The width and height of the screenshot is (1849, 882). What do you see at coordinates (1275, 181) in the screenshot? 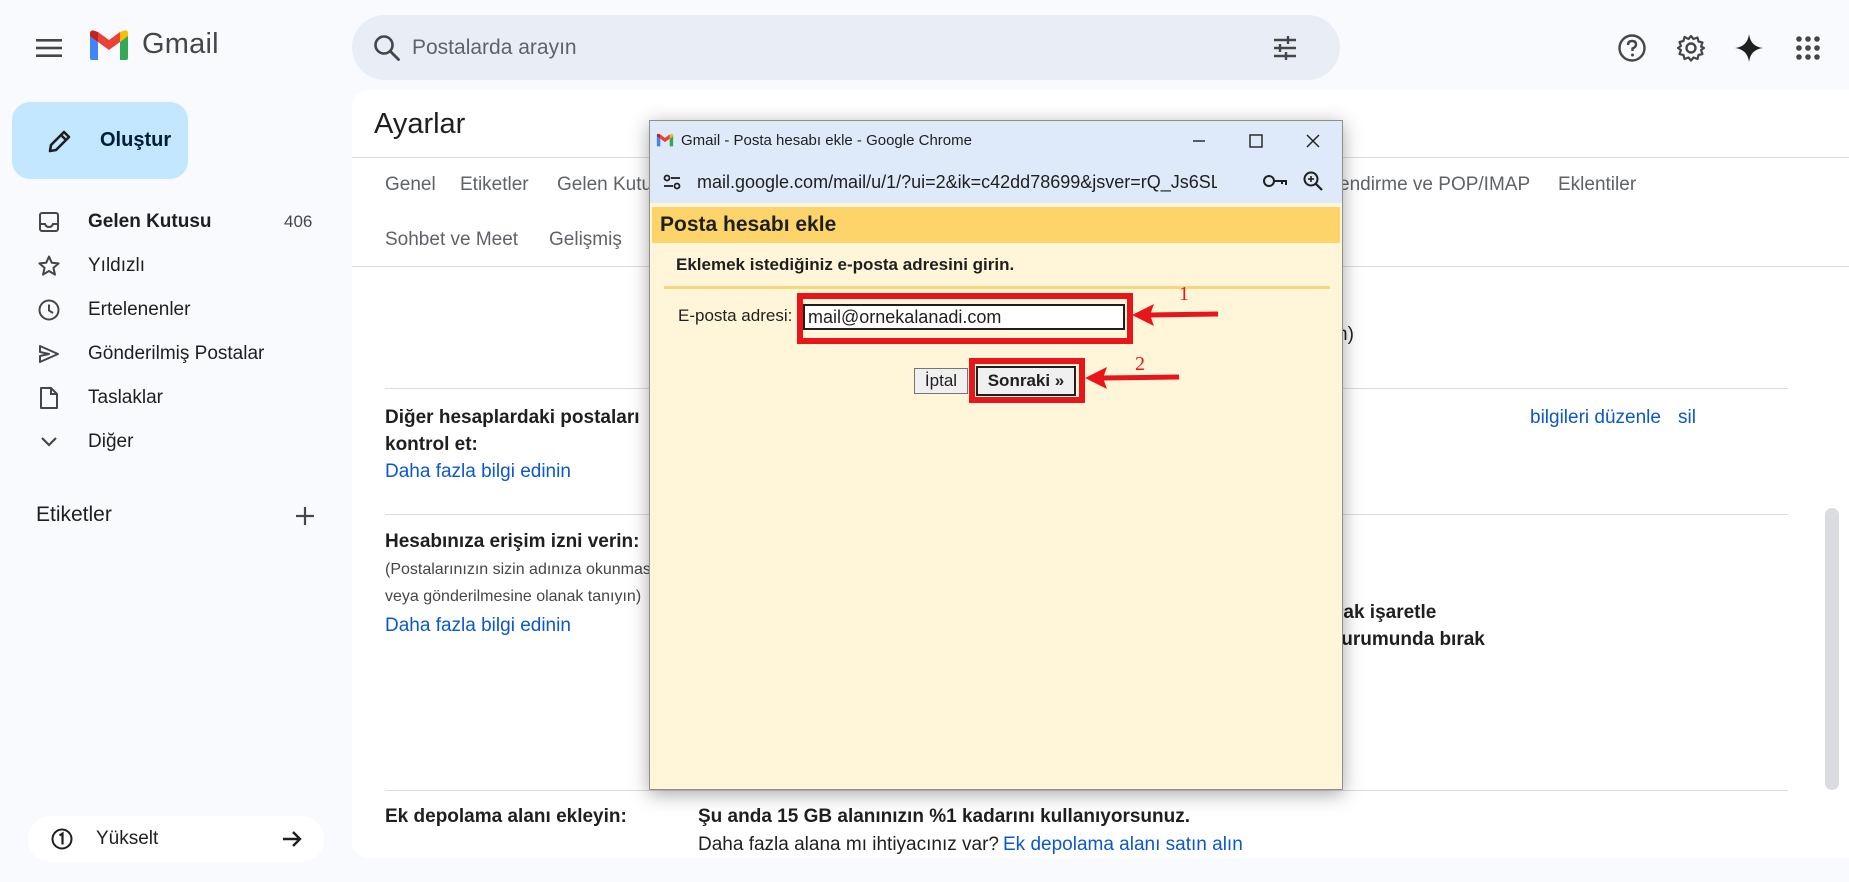
I see `key-icon` at bounding box center [1275, 181].